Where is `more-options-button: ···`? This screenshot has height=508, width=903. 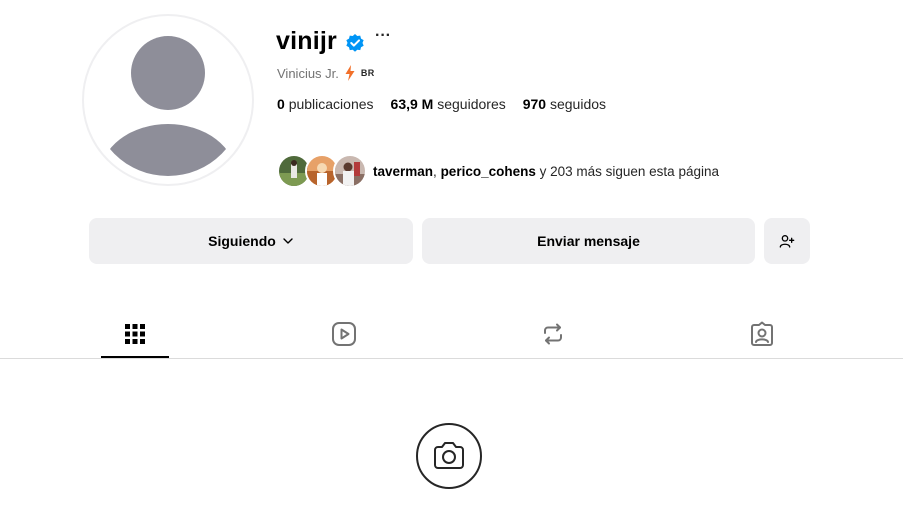
more-options-button: ··· is located at coordinates (383, 36).